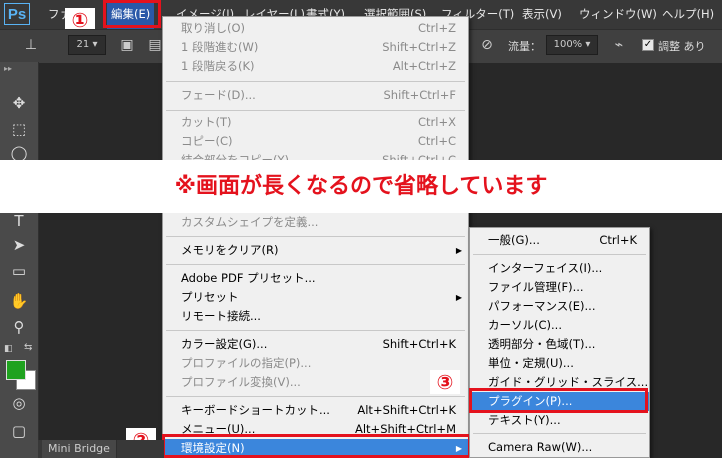 This screenshot has height=458, width=722. Describe the element at coordinates (79, 449) in the screenshot. I see `tab-mini-bridge: Mini Bridge` at that location.